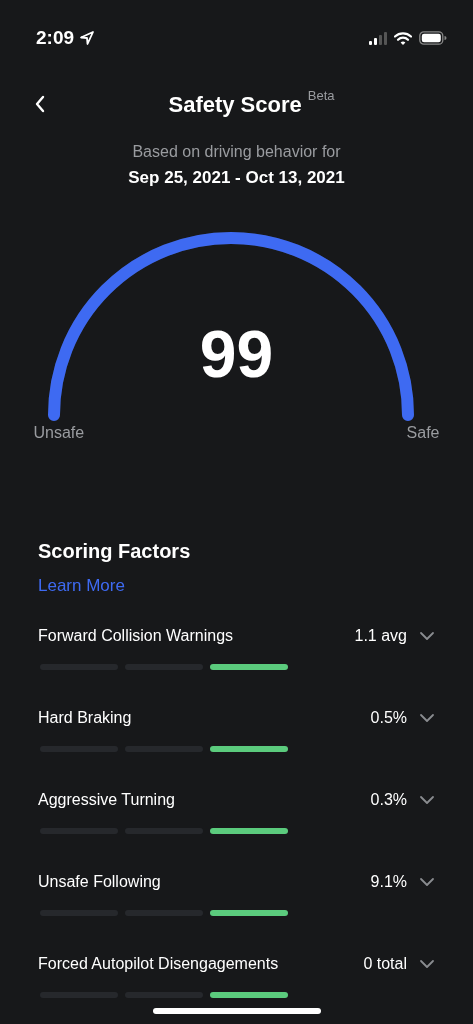 The height and width of the screenshot is (1024, 473). I want to click on learn-more-link: Learn More, so click(81, 586).